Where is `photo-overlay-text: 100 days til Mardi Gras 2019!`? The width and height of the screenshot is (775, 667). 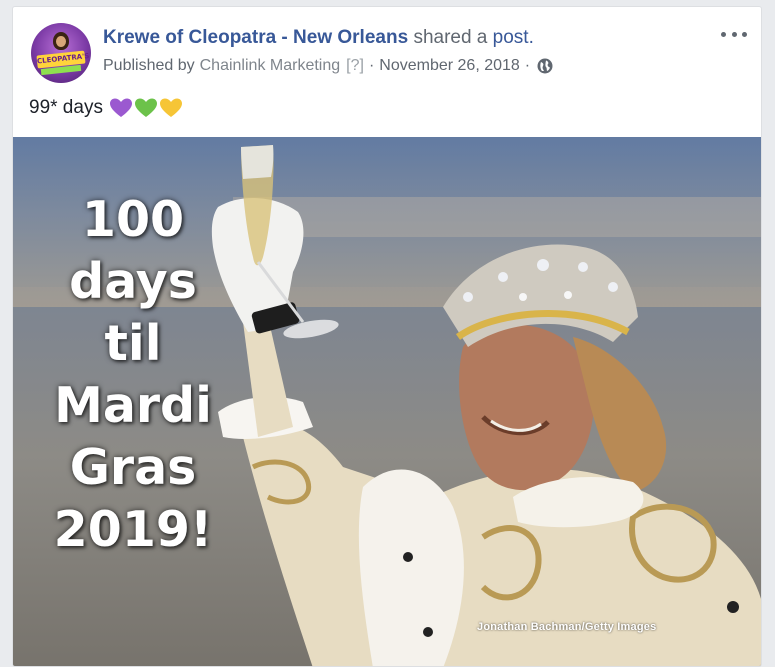
photo-overlay-text: 100 days til Mardi Gras 2019! is located at coordinates (133, 374).